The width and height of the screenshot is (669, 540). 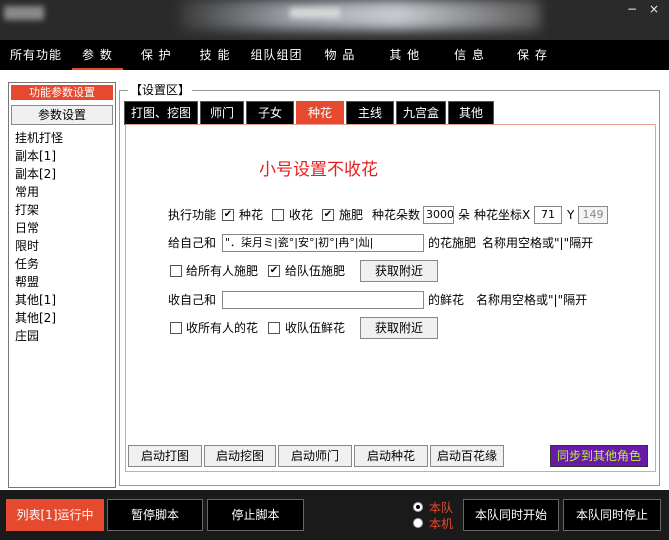 I want to click on sync-to-other-characters-button: 同步到其他角色, so click(x=599, y=456).